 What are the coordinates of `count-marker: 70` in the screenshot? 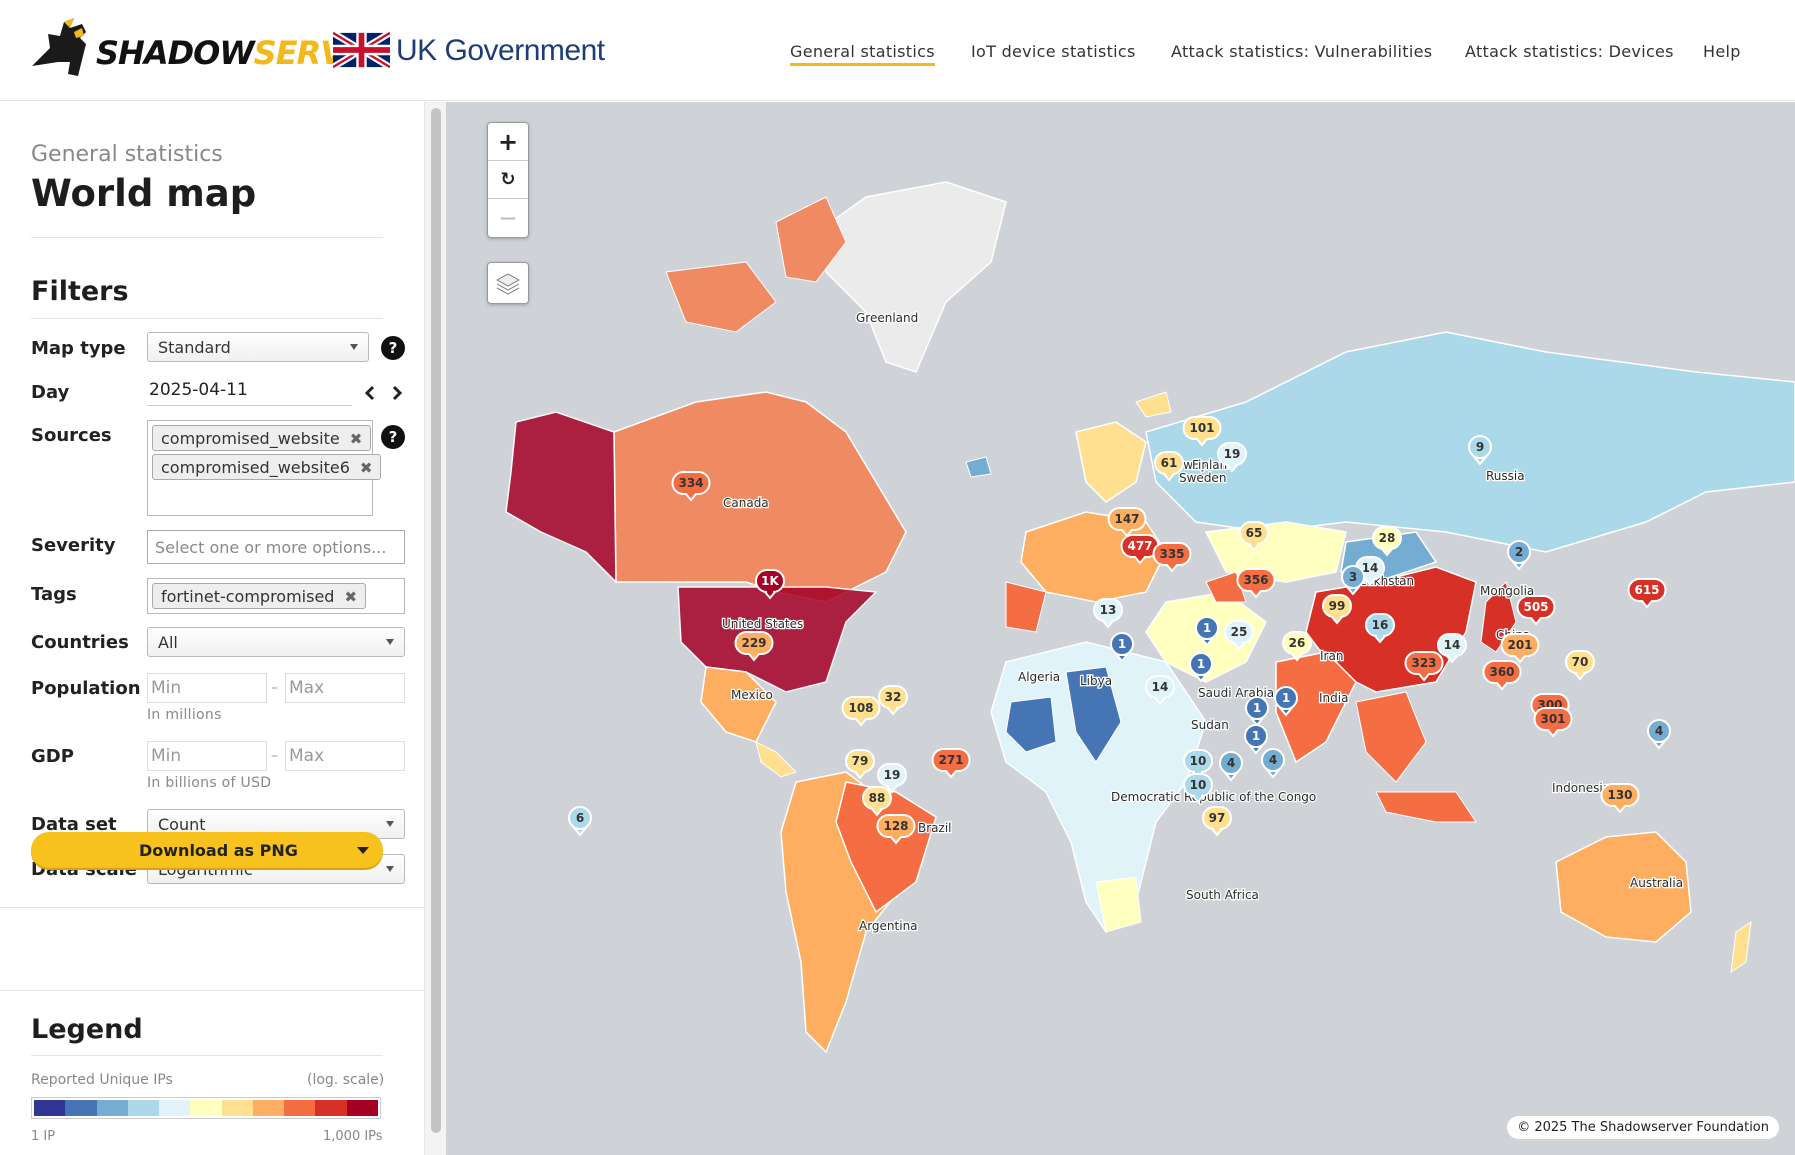 It's located at (1580, 665).